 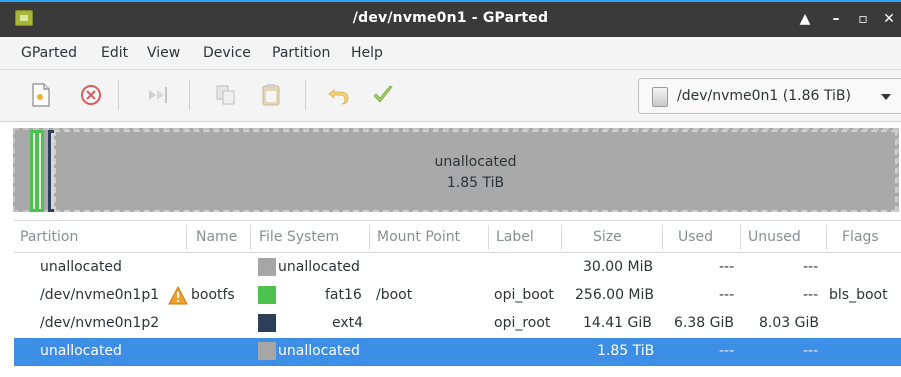 I want to click on column-header-label: Label, so click(x=515, y=237).